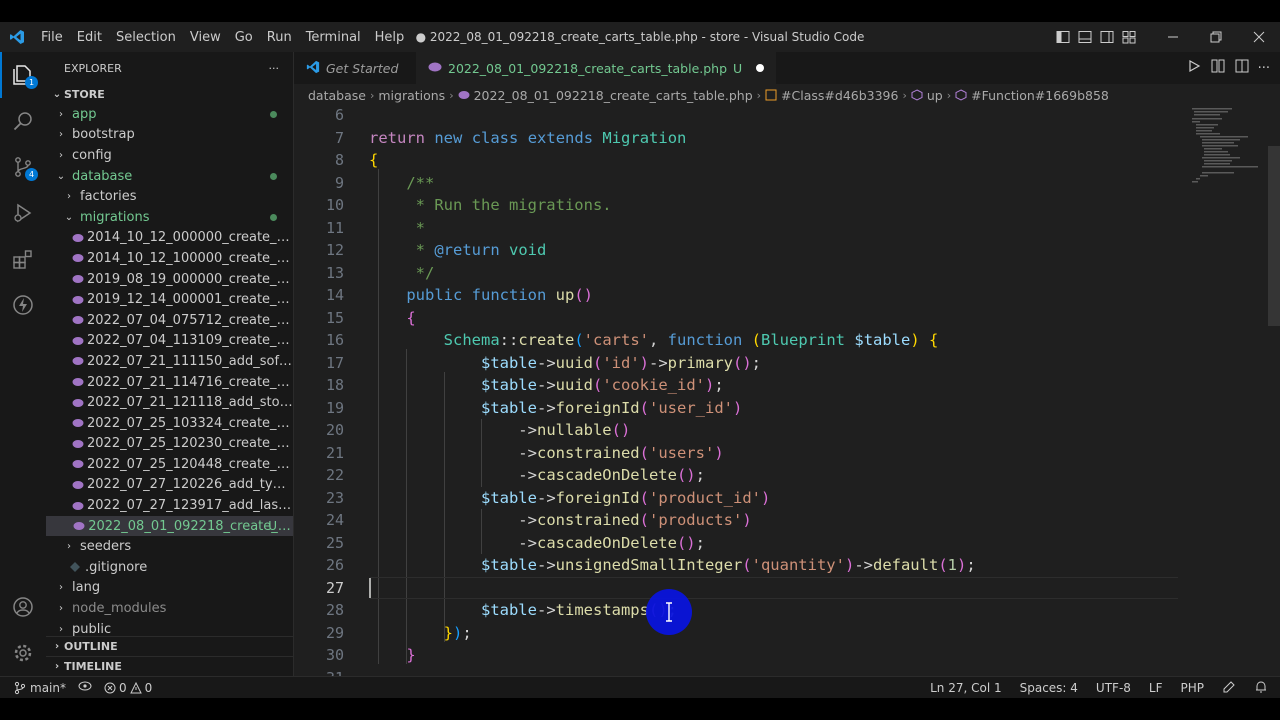  I want to click on folder-item: › config, so click(169, 155).